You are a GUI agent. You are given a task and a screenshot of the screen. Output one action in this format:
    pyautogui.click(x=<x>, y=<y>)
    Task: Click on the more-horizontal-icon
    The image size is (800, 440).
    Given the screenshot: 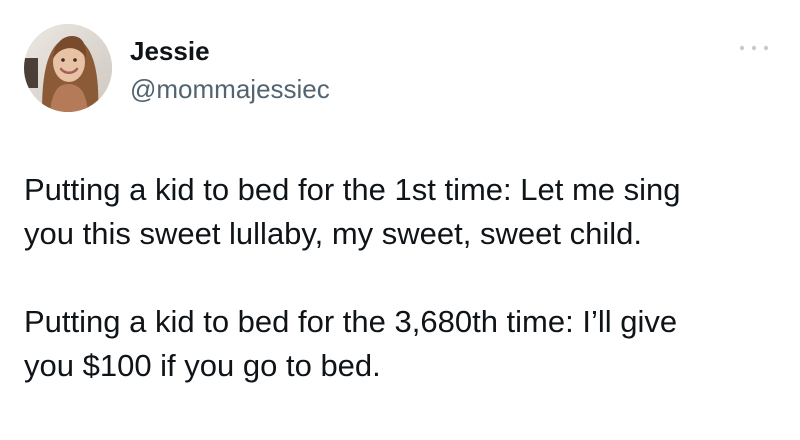 What is the action you would take?
    pyautogui.click(x=754, y=48)
    